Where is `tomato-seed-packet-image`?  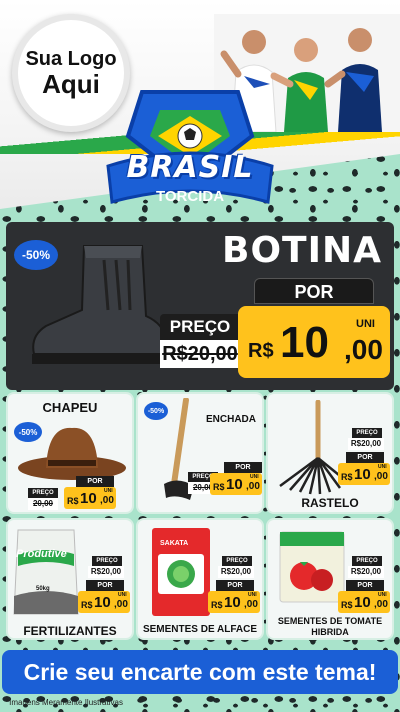
tomato-seed-packet-image is located at coordinates (312, 567).